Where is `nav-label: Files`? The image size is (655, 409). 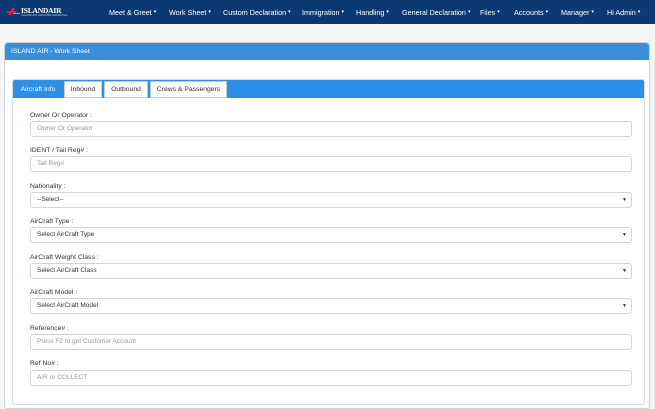
nav-label: Files is located at coordinates (488, 12).